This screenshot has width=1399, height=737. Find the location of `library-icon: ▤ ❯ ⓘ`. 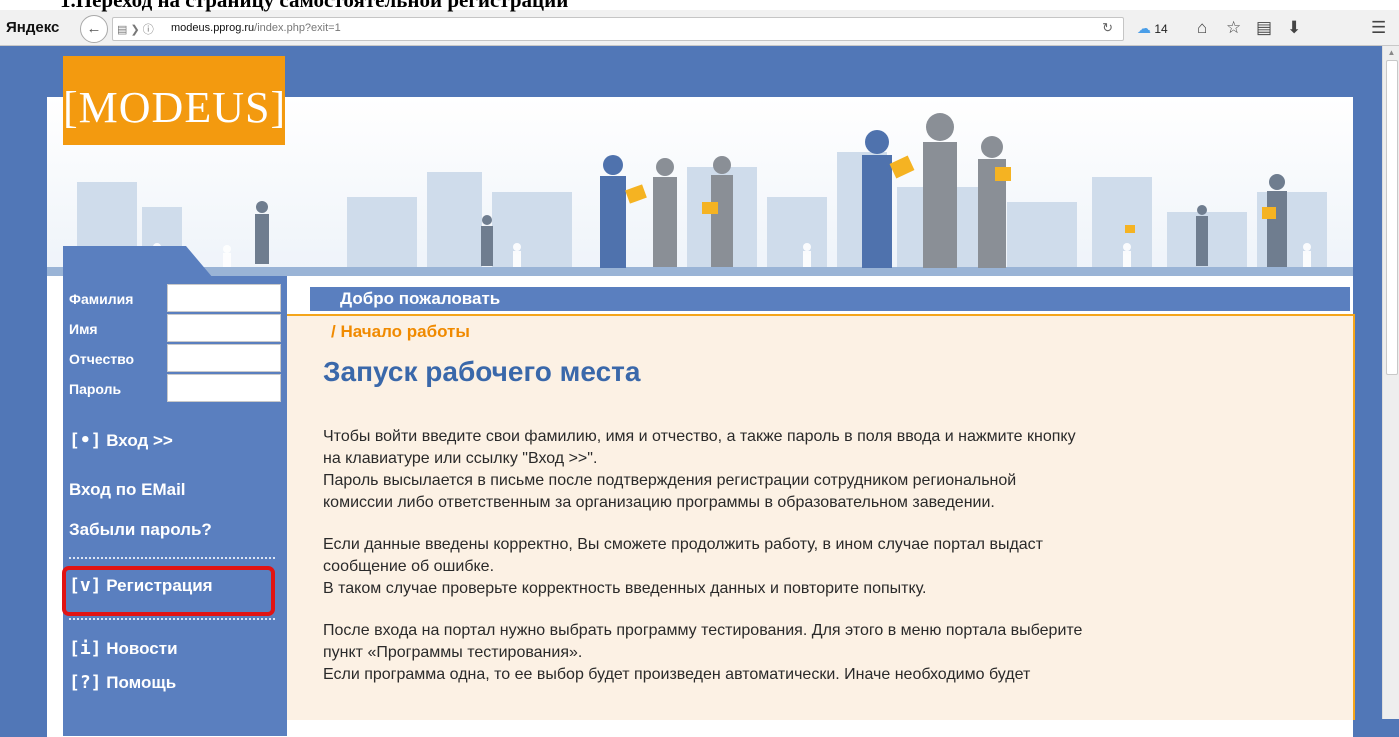

library-icon: ▤ ❯ ⓘ is located at coordinates (135, 29).